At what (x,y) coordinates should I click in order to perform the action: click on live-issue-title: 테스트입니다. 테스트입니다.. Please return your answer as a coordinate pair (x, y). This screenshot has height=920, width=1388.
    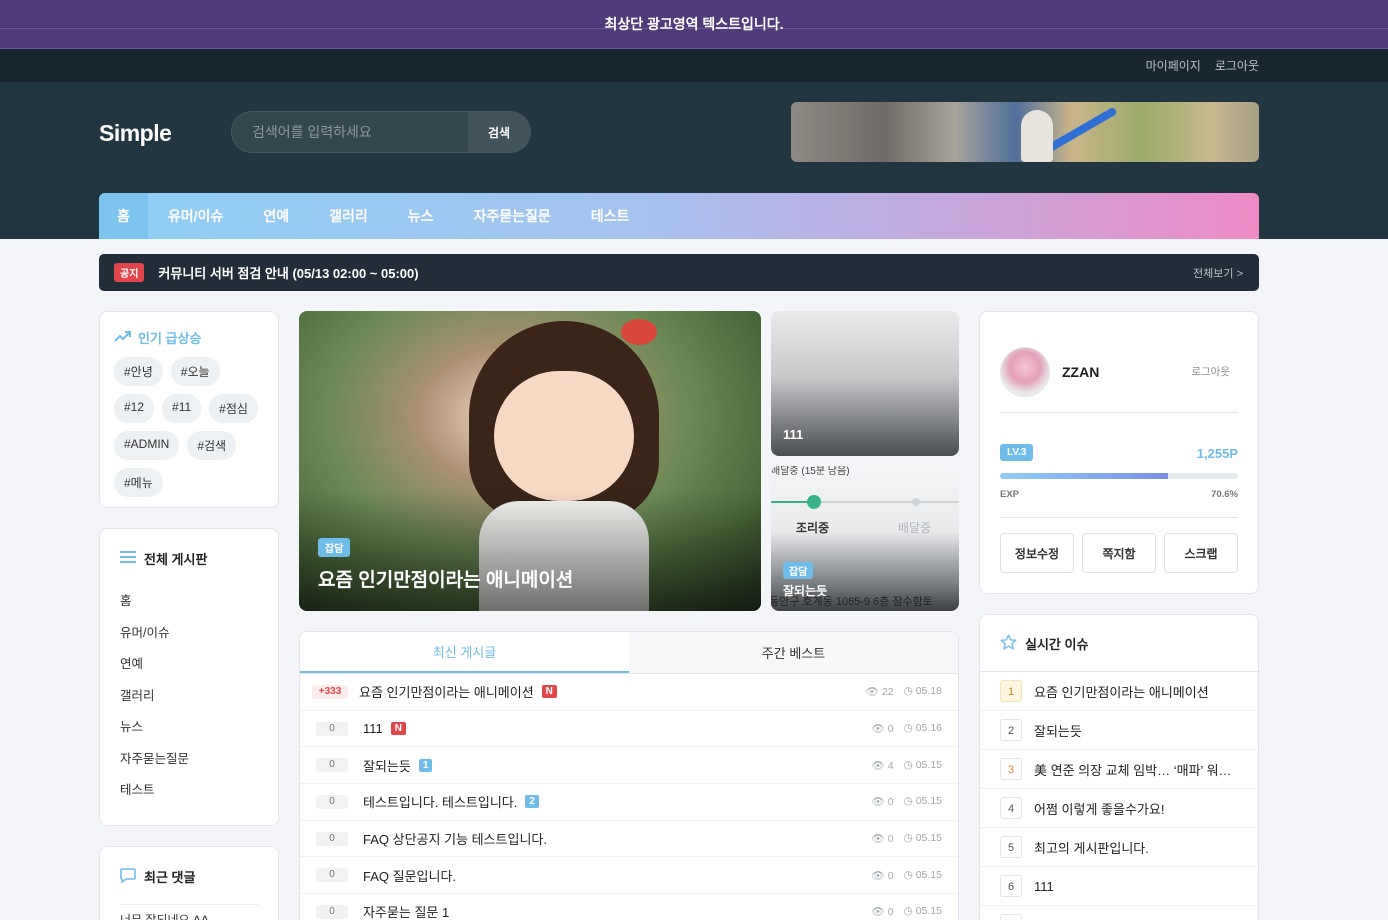
    Looking at the image, I should click on (1111, 918).